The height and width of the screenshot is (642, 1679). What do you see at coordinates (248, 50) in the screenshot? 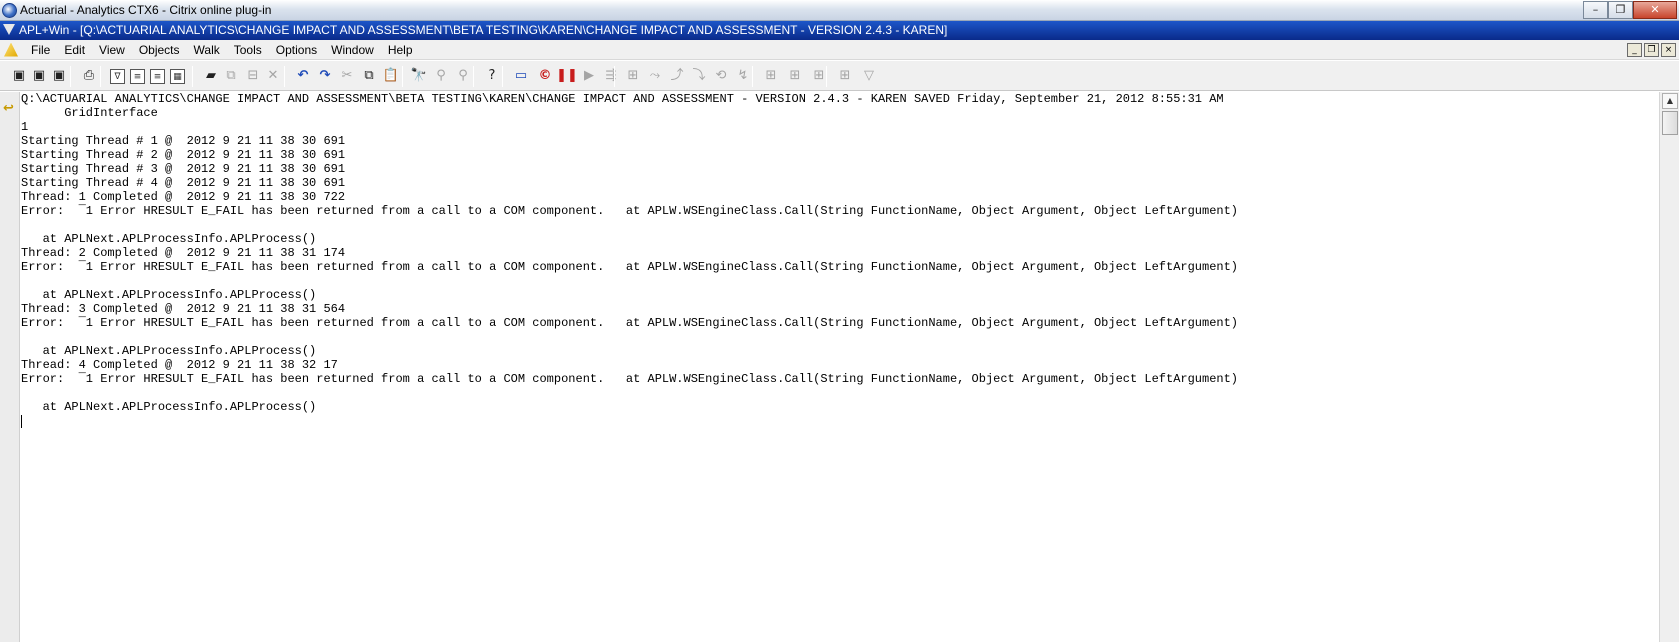
I see `menu-tools: Tools` at bounding box center [248, 50].